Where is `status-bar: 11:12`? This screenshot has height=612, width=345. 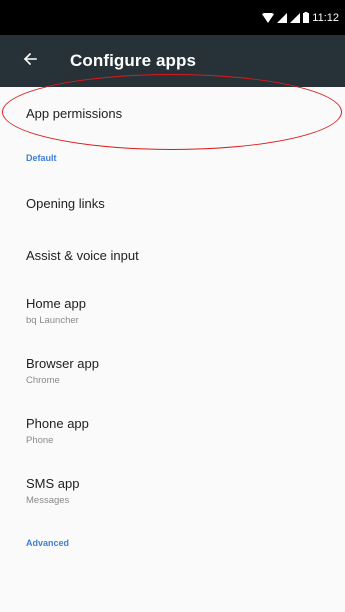 status-bar: 11:12 is located at coordinates (172, 17).